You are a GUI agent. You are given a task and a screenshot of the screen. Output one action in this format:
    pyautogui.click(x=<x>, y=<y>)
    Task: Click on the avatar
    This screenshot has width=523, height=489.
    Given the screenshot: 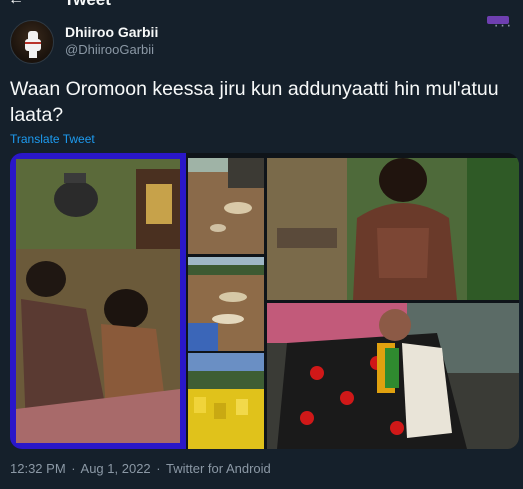 What is the action you would take?
    pyautogui.click(x=32, y=42)
    